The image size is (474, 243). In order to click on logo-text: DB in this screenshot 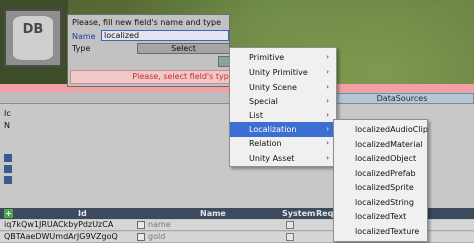, I will do `click(33, 29)`.